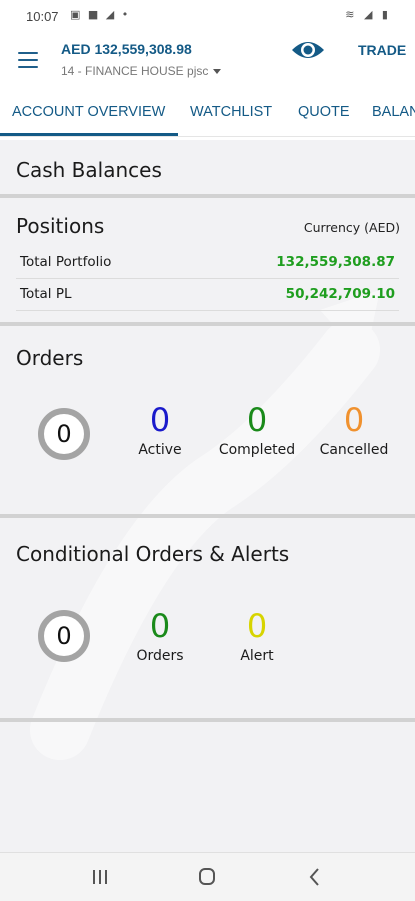  Describe the element at coordinates (308, 50) in the screenshot. I see `eye-icon` at that location.